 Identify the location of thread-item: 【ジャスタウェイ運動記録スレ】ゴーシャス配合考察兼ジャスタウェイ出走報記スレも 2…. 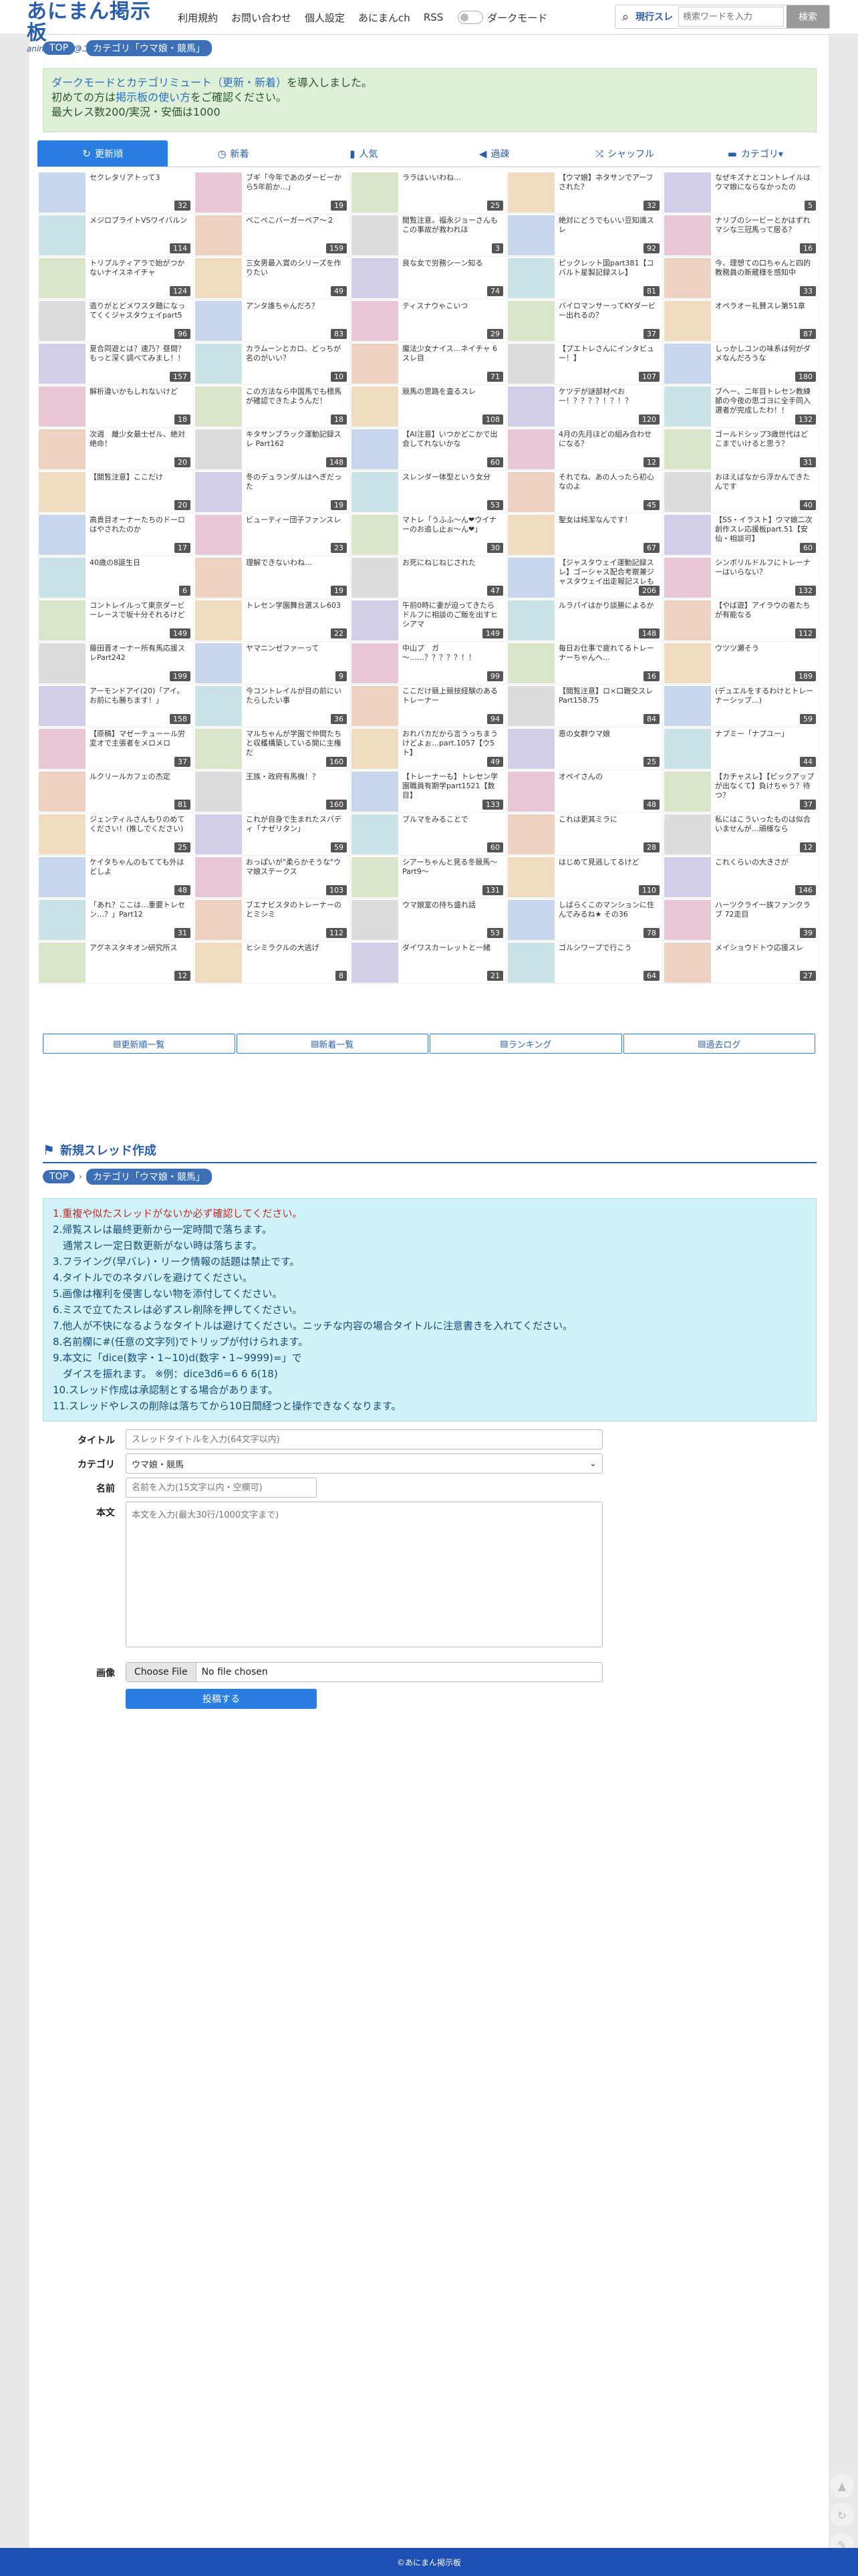
(585, 577).